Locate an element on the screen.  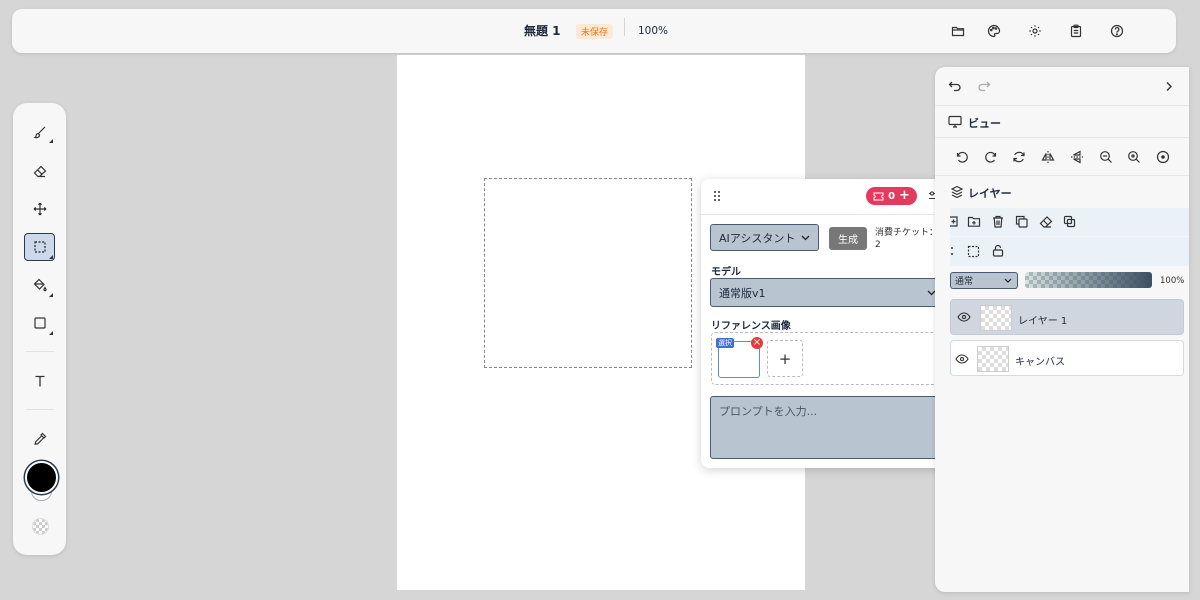
flip-horizontal-icon is located at coordinates (1048, 157).